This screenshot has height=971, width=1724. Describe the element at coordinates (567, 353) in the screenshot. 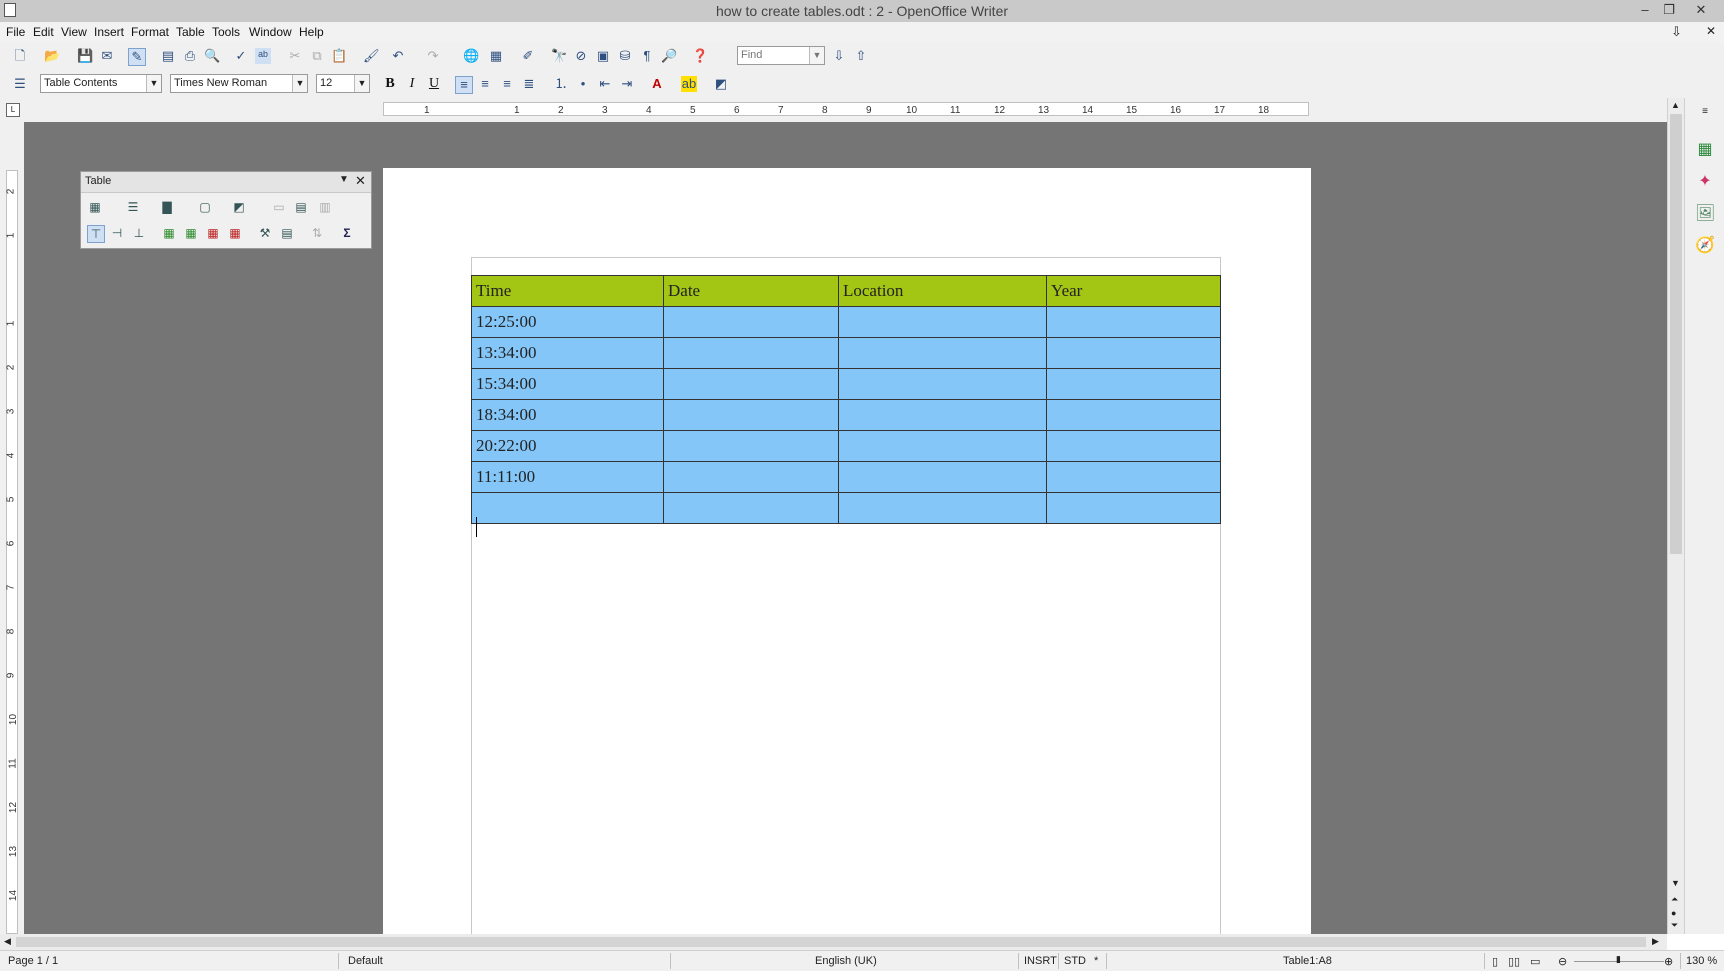

I see `table-cell: 13:34:00` at that location.